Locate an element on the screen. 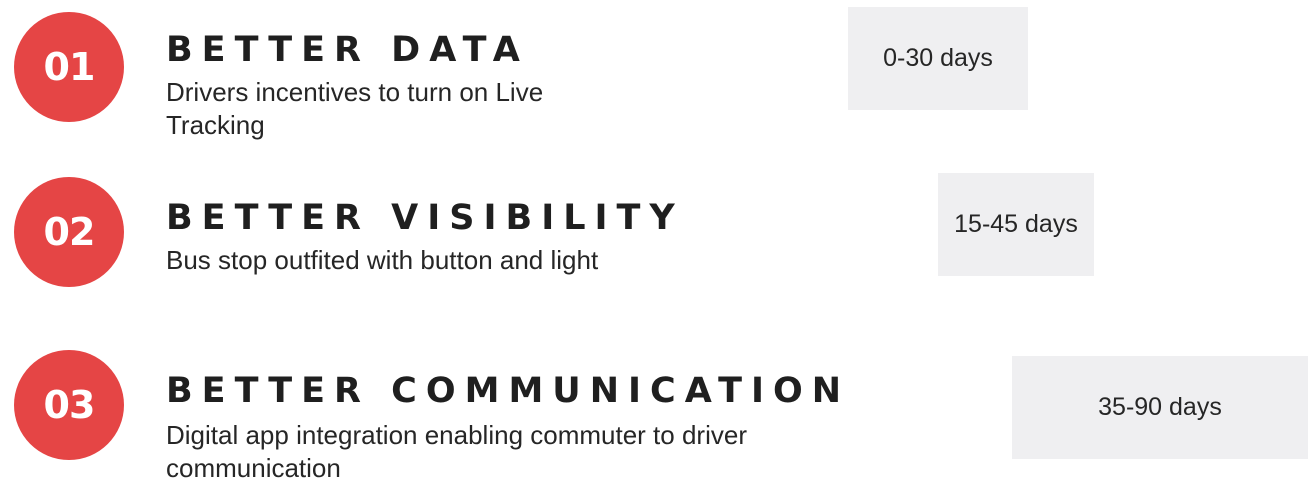 This screenshot has height=485, width=1312. step-number-circle: 01 is located at coordinates (69, 67).